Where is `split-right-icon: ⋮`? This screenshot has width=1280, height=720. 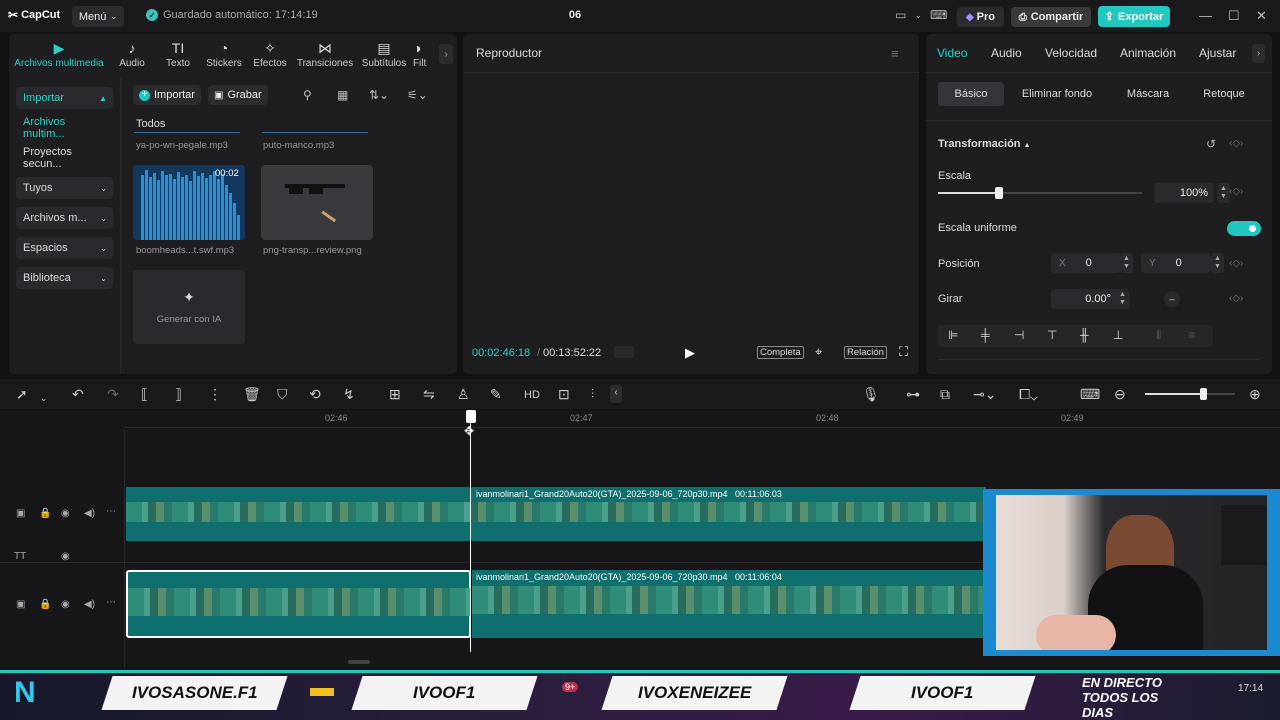 split-right-icon: ⋮ is located at coordinates (215, 394).